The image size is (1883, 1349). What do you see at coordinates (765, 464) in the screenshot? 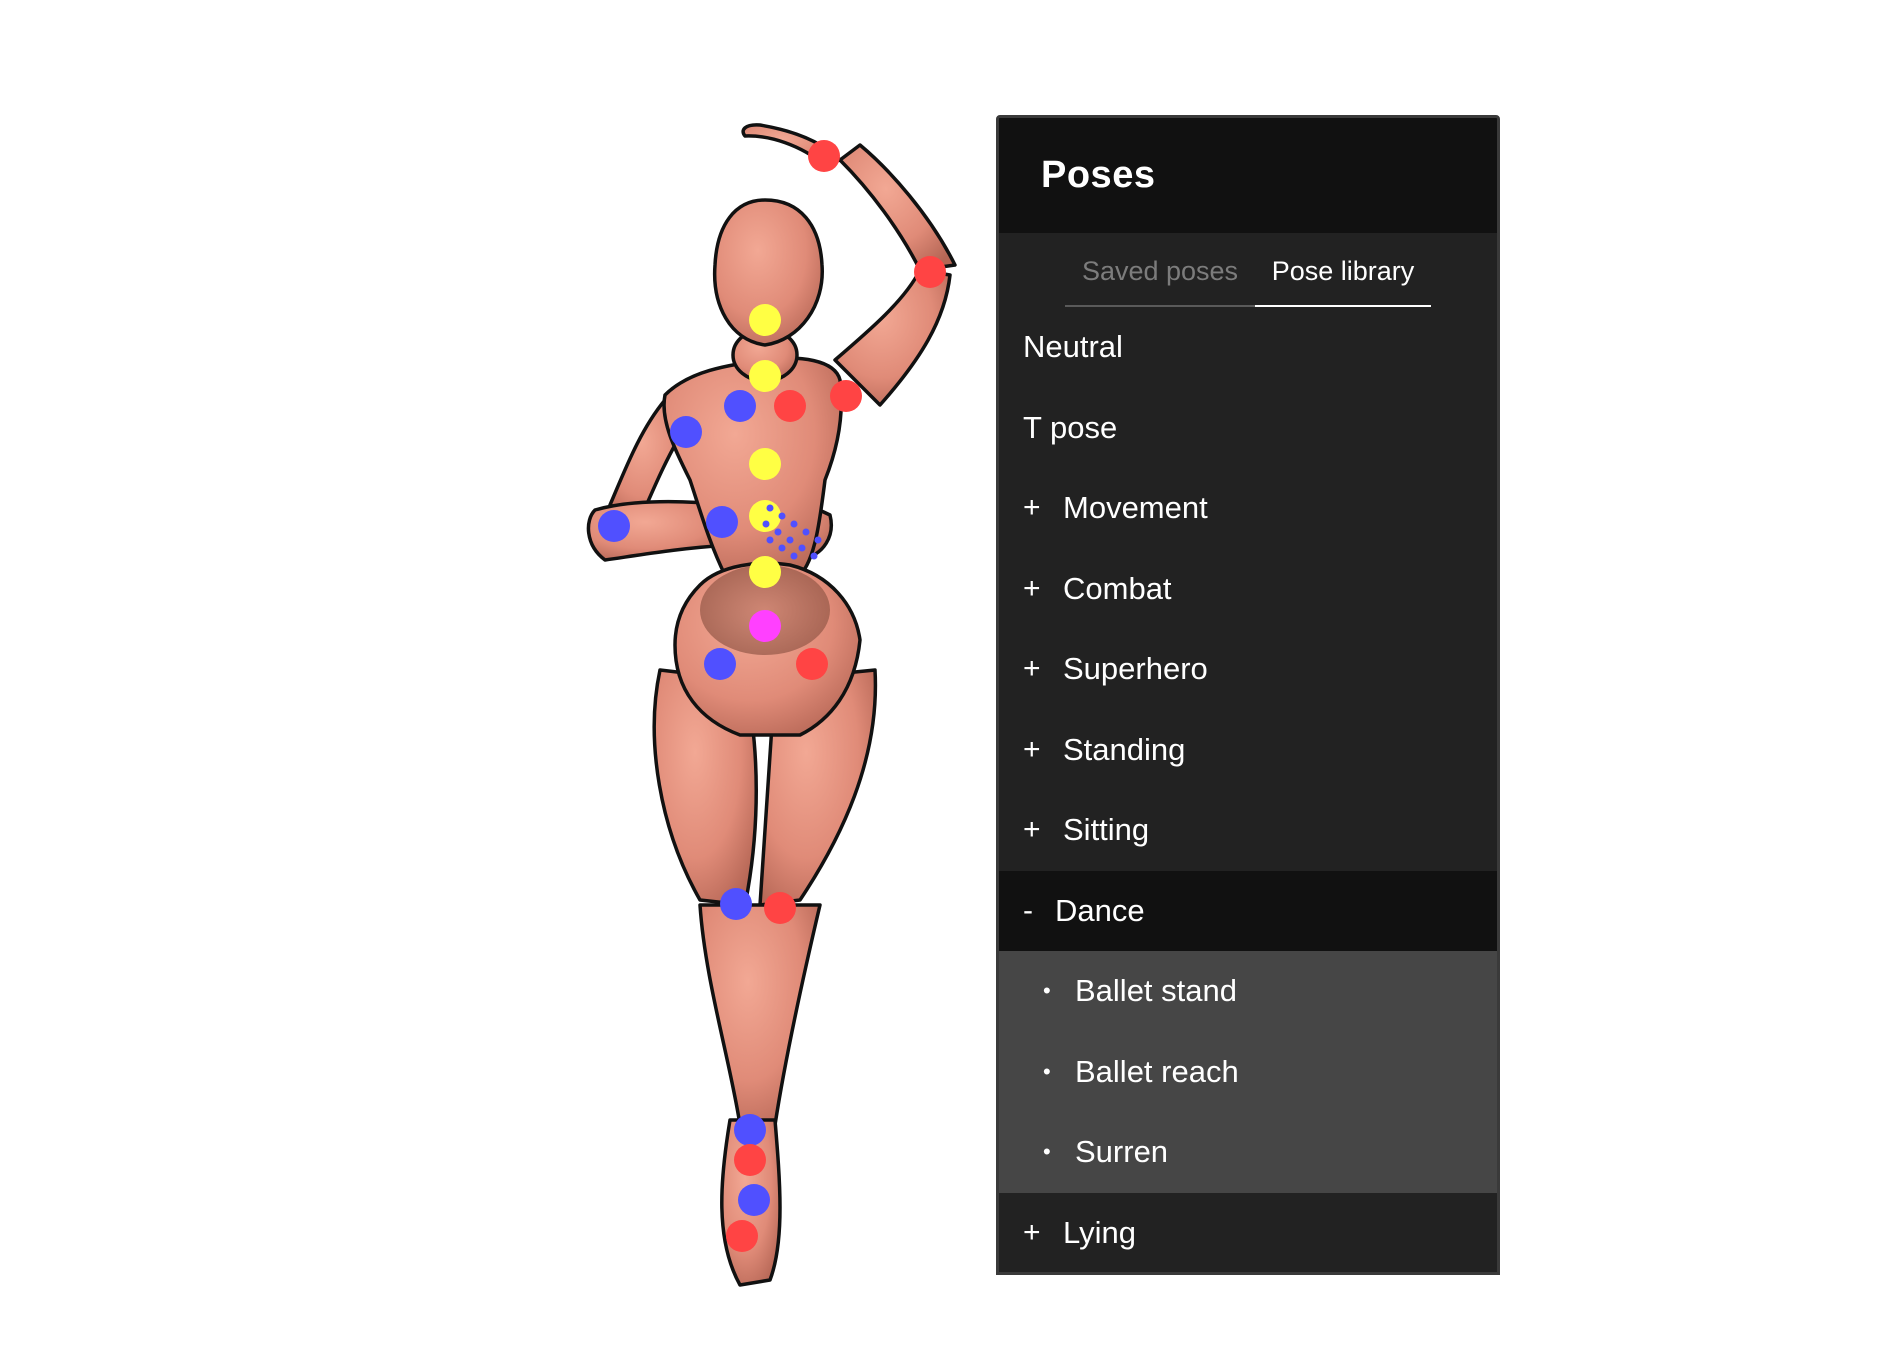
I see `joint-chest` at bounding box center [765, 464].